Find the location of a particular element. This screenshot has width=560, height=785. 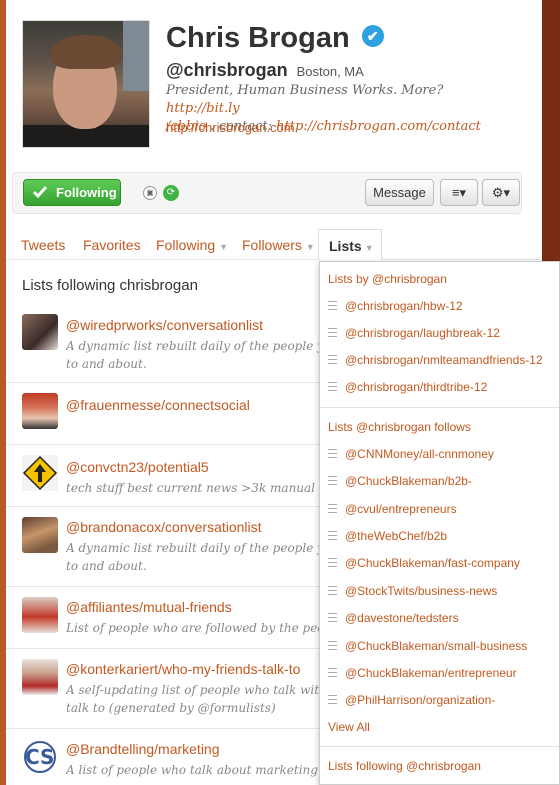

list-item-title: @brandonacox/conversationlist is located at coordinates (164, 527).